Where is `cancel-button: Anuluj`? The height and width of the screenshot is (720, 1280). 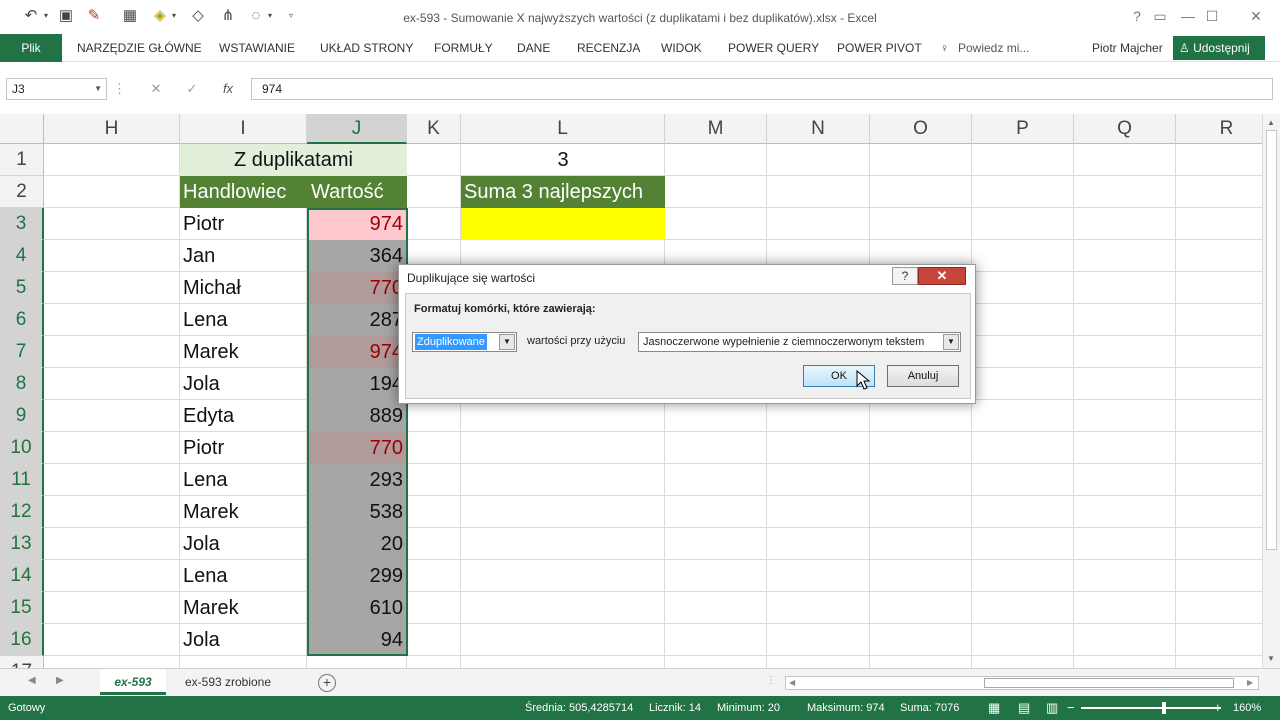
cancel-button: Anuluj is located at coordinates (923, 376).